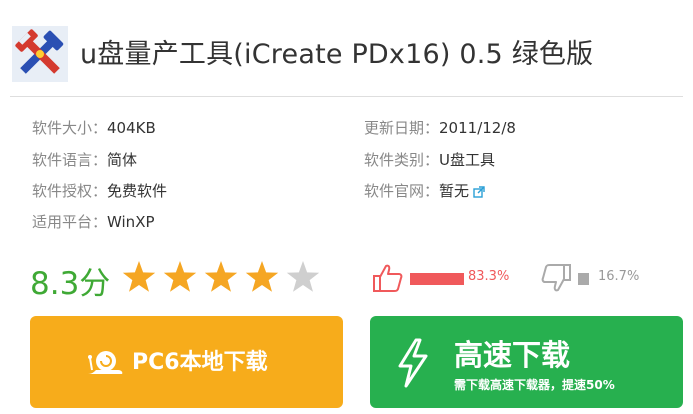  What do you see at coordinates (467, 160) in the screenshot?
I see `info-category-value: U盘工具` at bounding box center [467, 160].